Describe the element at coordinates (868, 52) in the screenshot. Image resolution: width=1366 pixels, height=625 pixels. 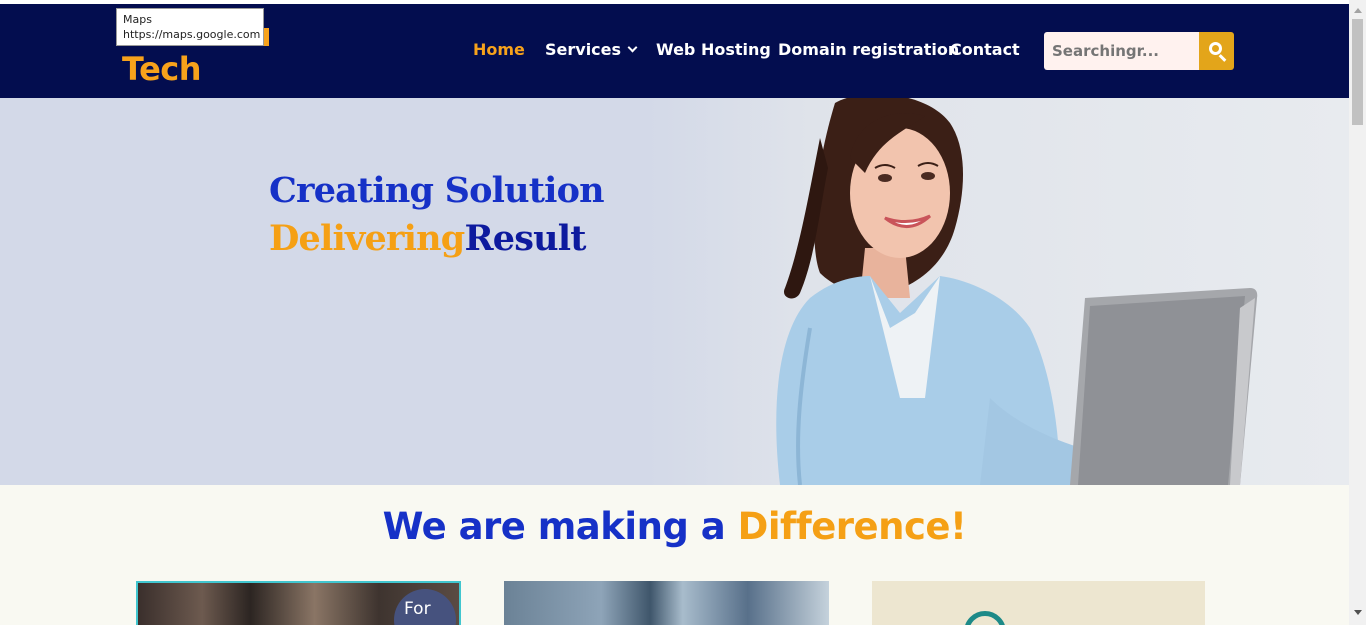
I see `nav-domain-registration: Domain registration` at that location.